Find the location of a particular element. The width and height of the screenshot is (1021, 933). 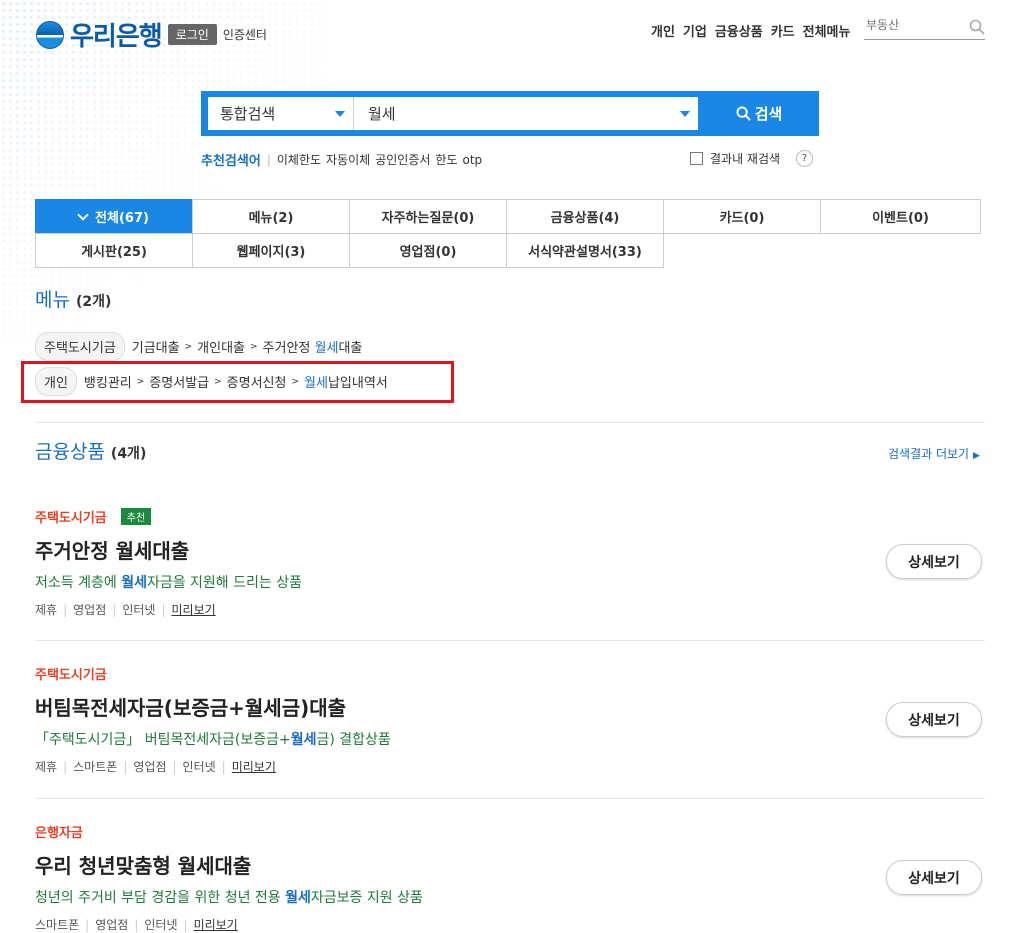

menu-path-1: 주택도시기금 기금대출 > 개인대출 > 주거안정 월세대출 is located at coordinates (198, 346).